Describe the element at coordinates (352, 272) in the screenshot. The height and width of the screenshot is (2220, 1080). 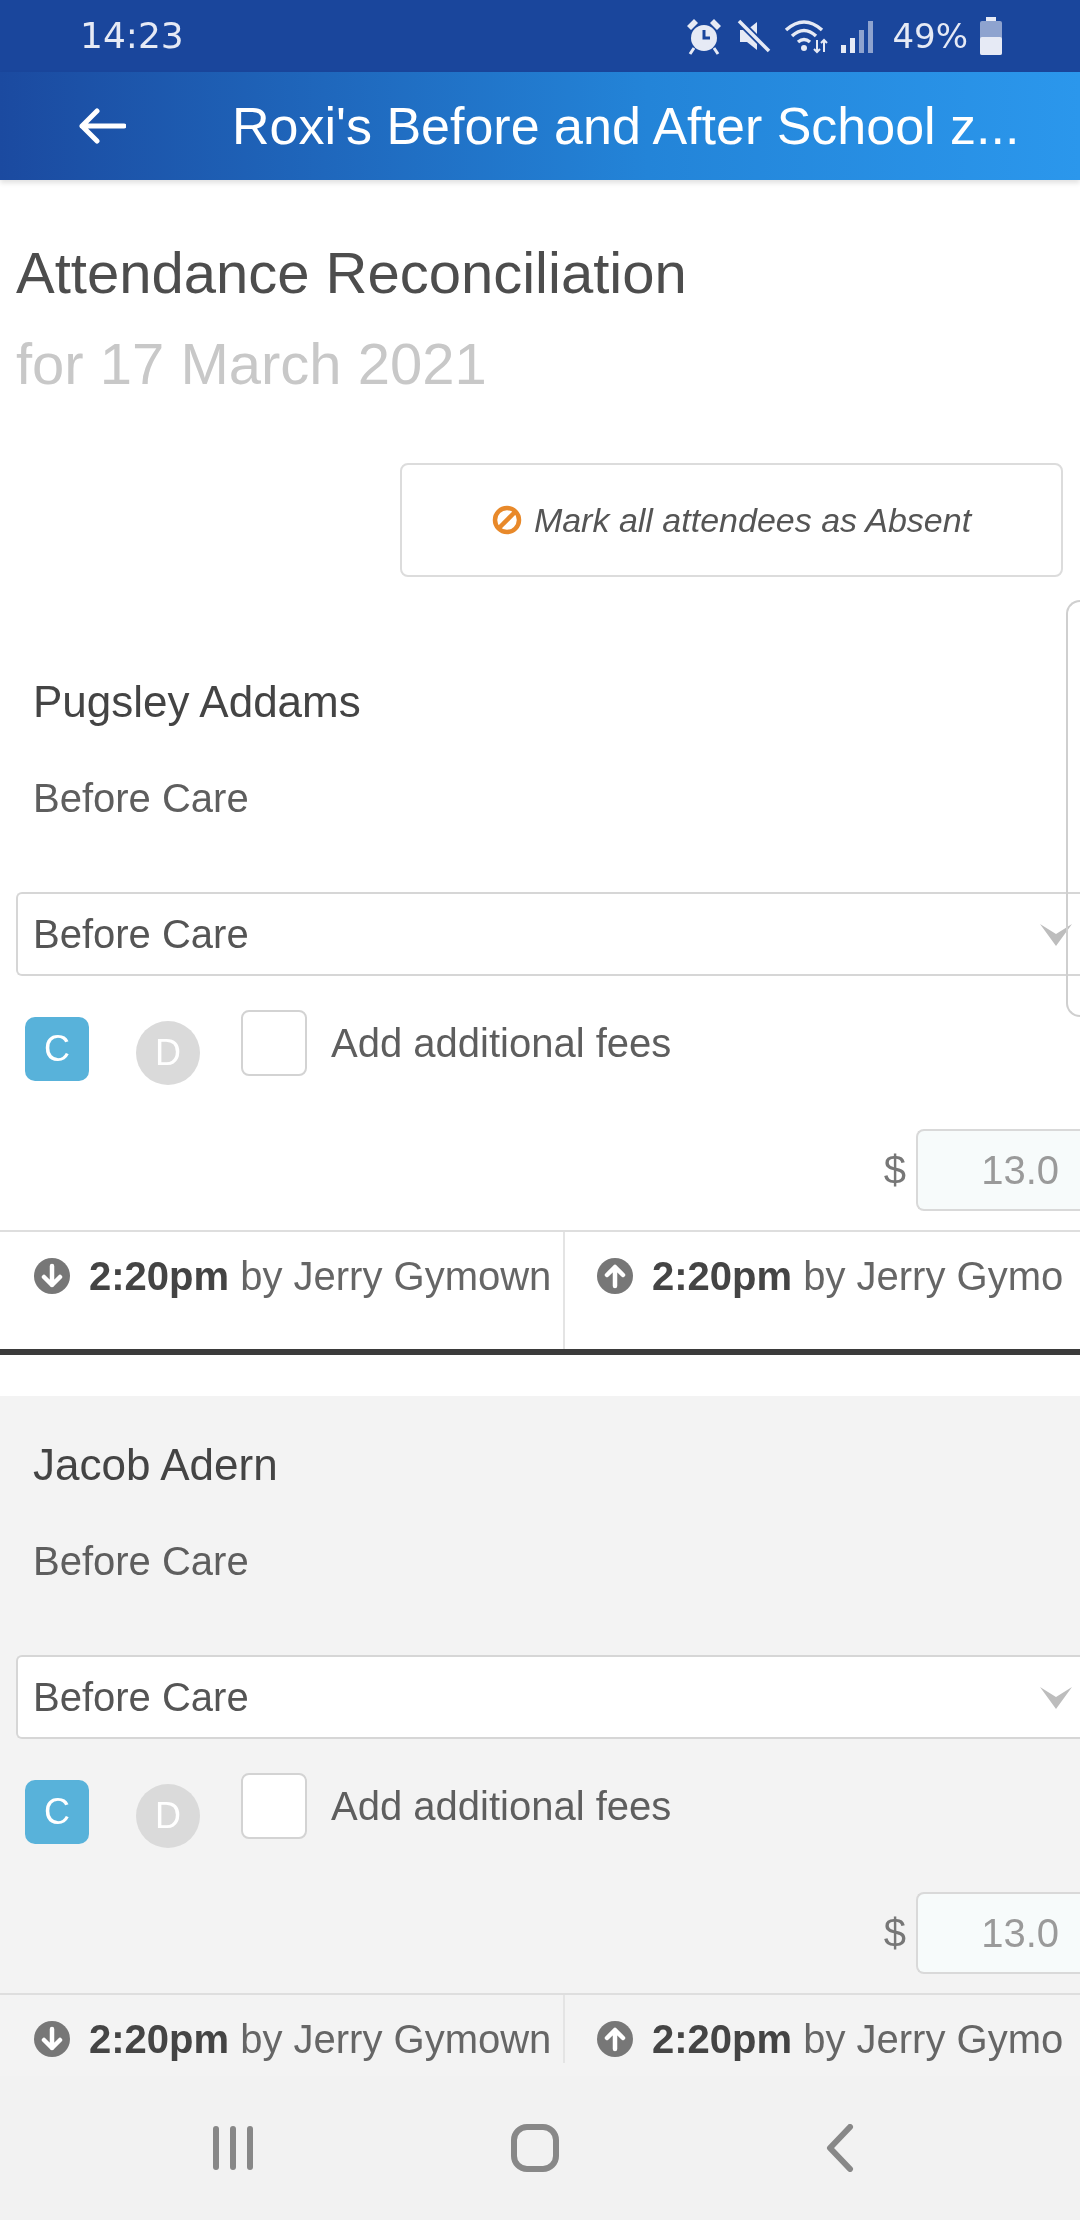
I see `page-title: Attendance Reconciliation` at that location.